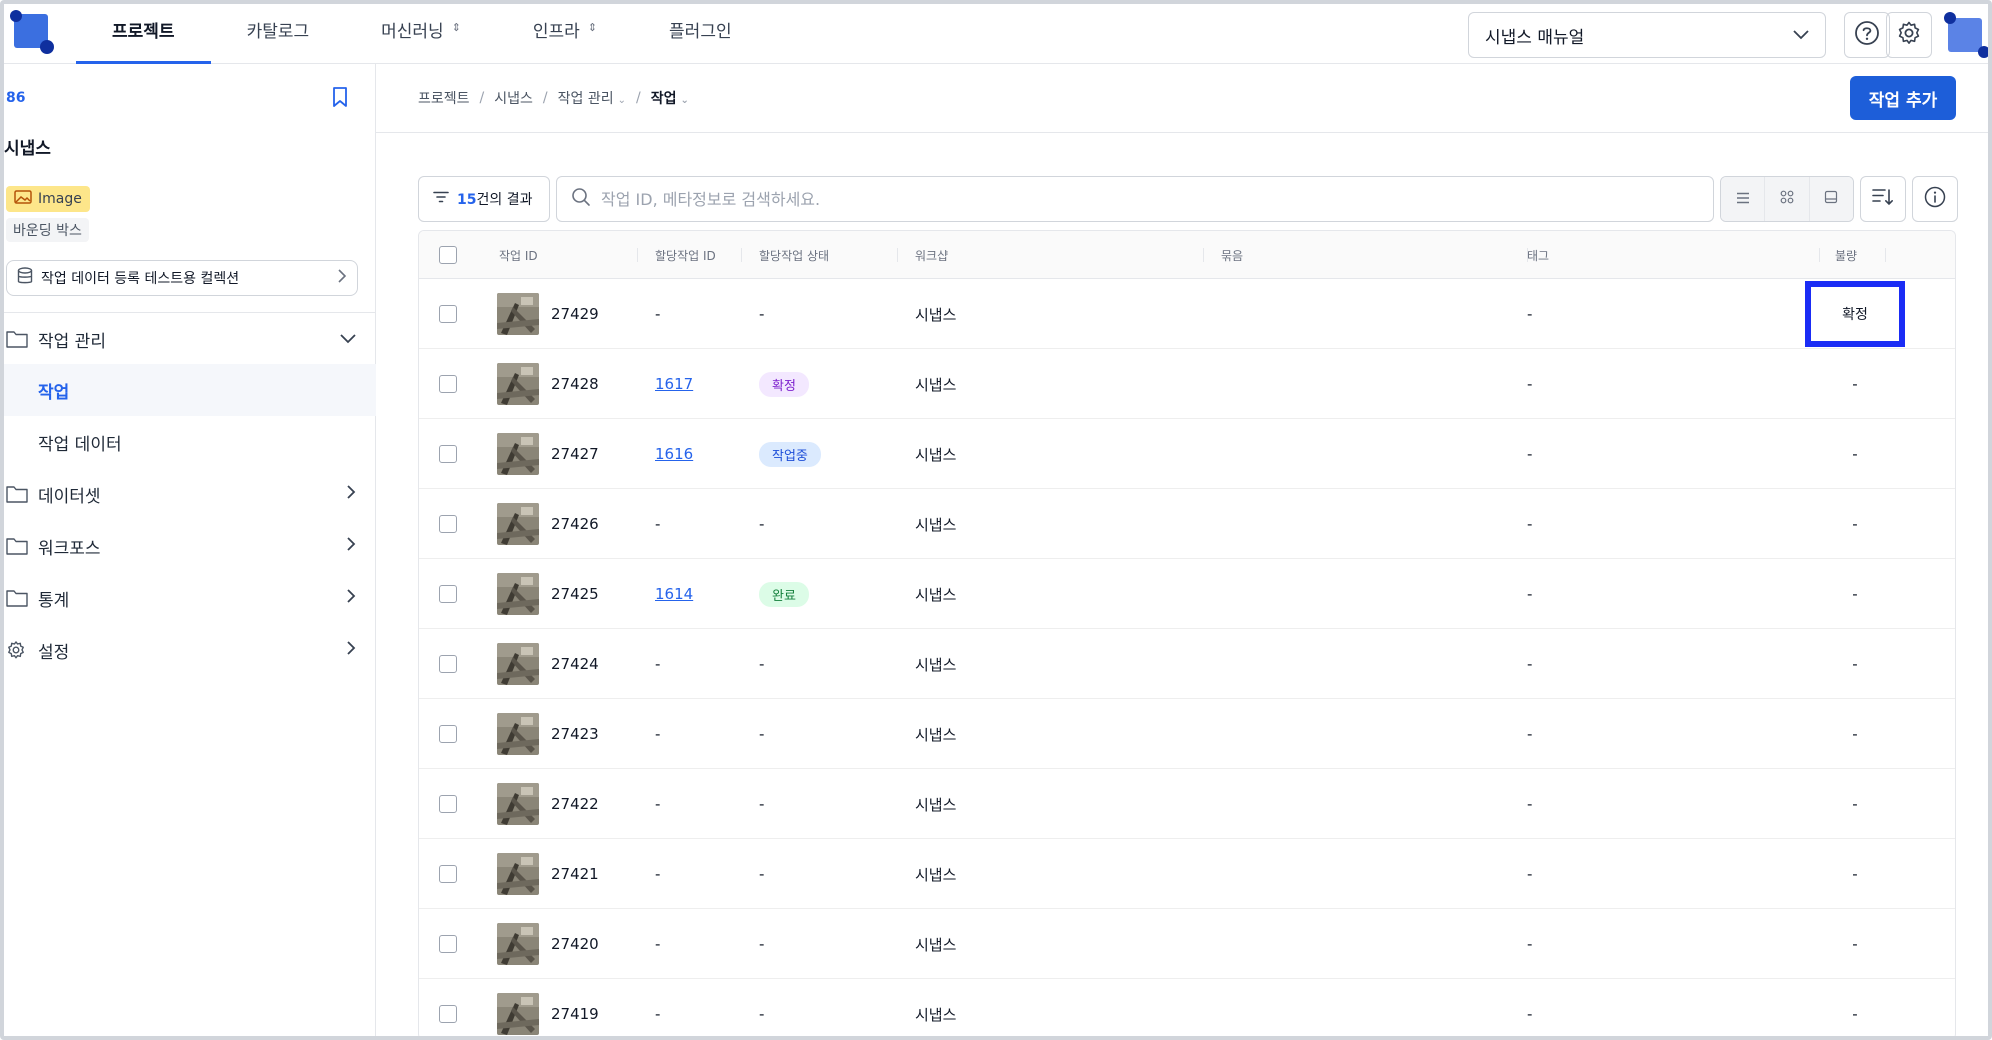 This screenshot has height=1040, width=1992. What do you see at coordinates (1187, 944) in the screenshot?
I see `table-row: 27420 - - 시냅스 - -` at bounding box center [1187, 944].